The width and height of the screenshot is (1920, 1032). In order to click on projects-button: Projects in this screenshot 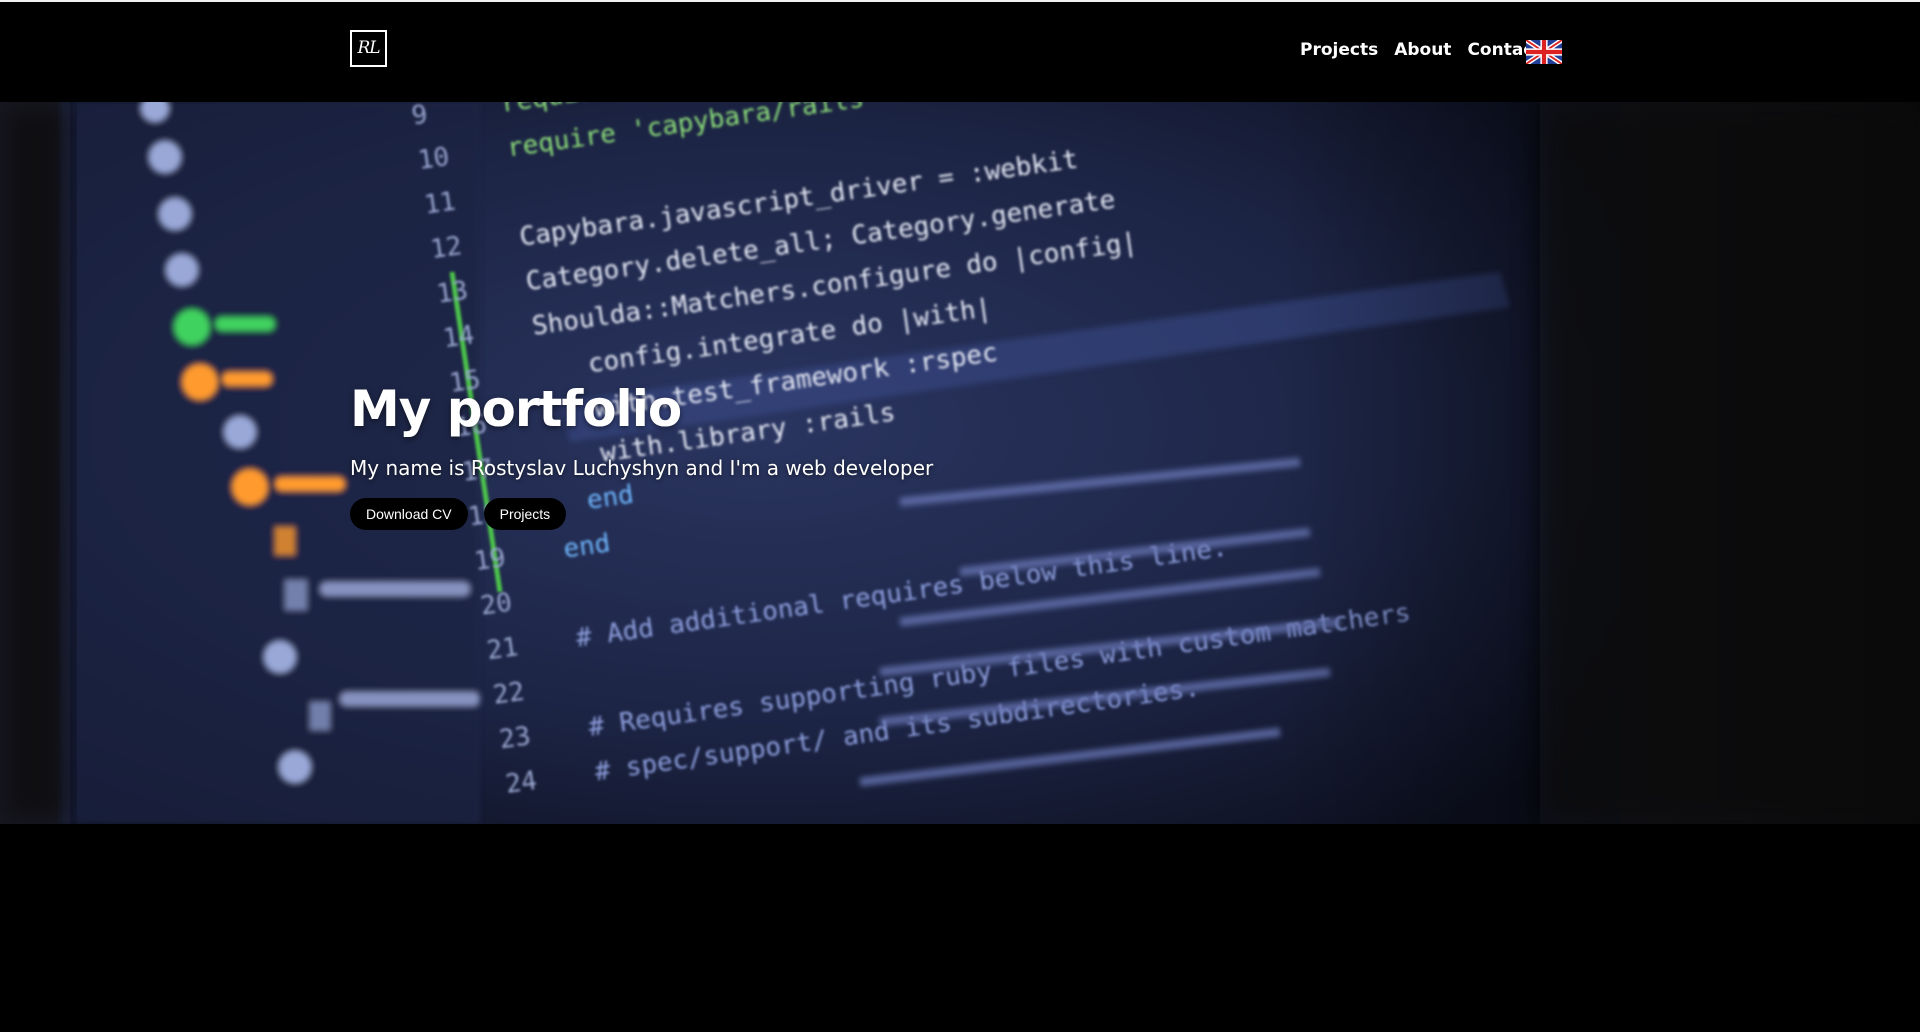, I will do `click(525, 514)`.